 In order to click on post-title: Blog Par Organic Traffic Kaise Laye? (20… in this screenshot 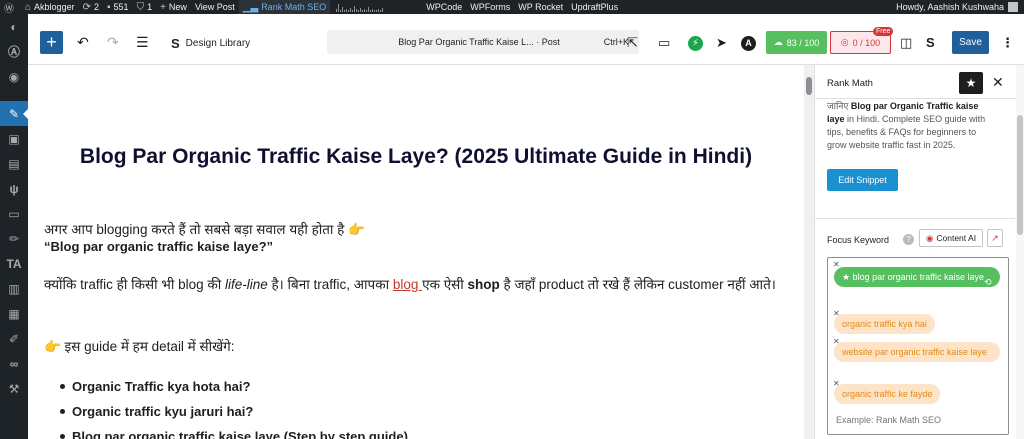, I will do `click(416, 157)`.